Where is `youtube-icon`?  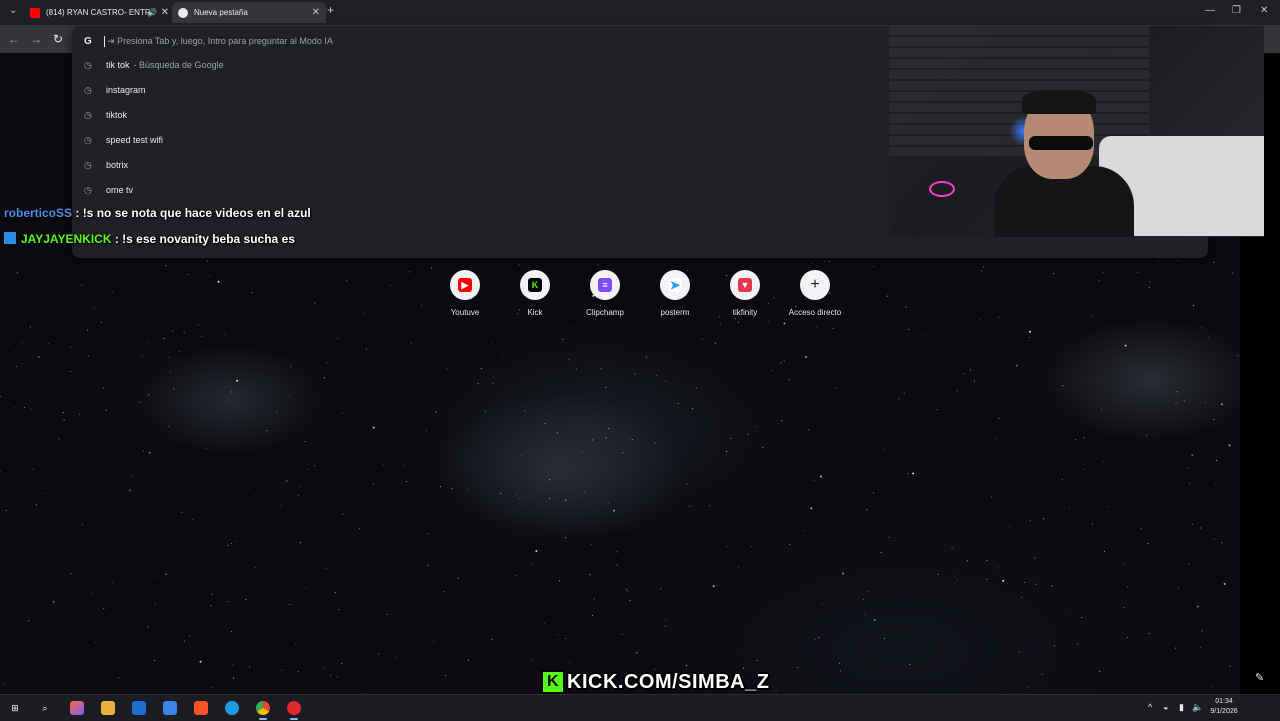
youtube-icon is located at coordinates (35, 12).